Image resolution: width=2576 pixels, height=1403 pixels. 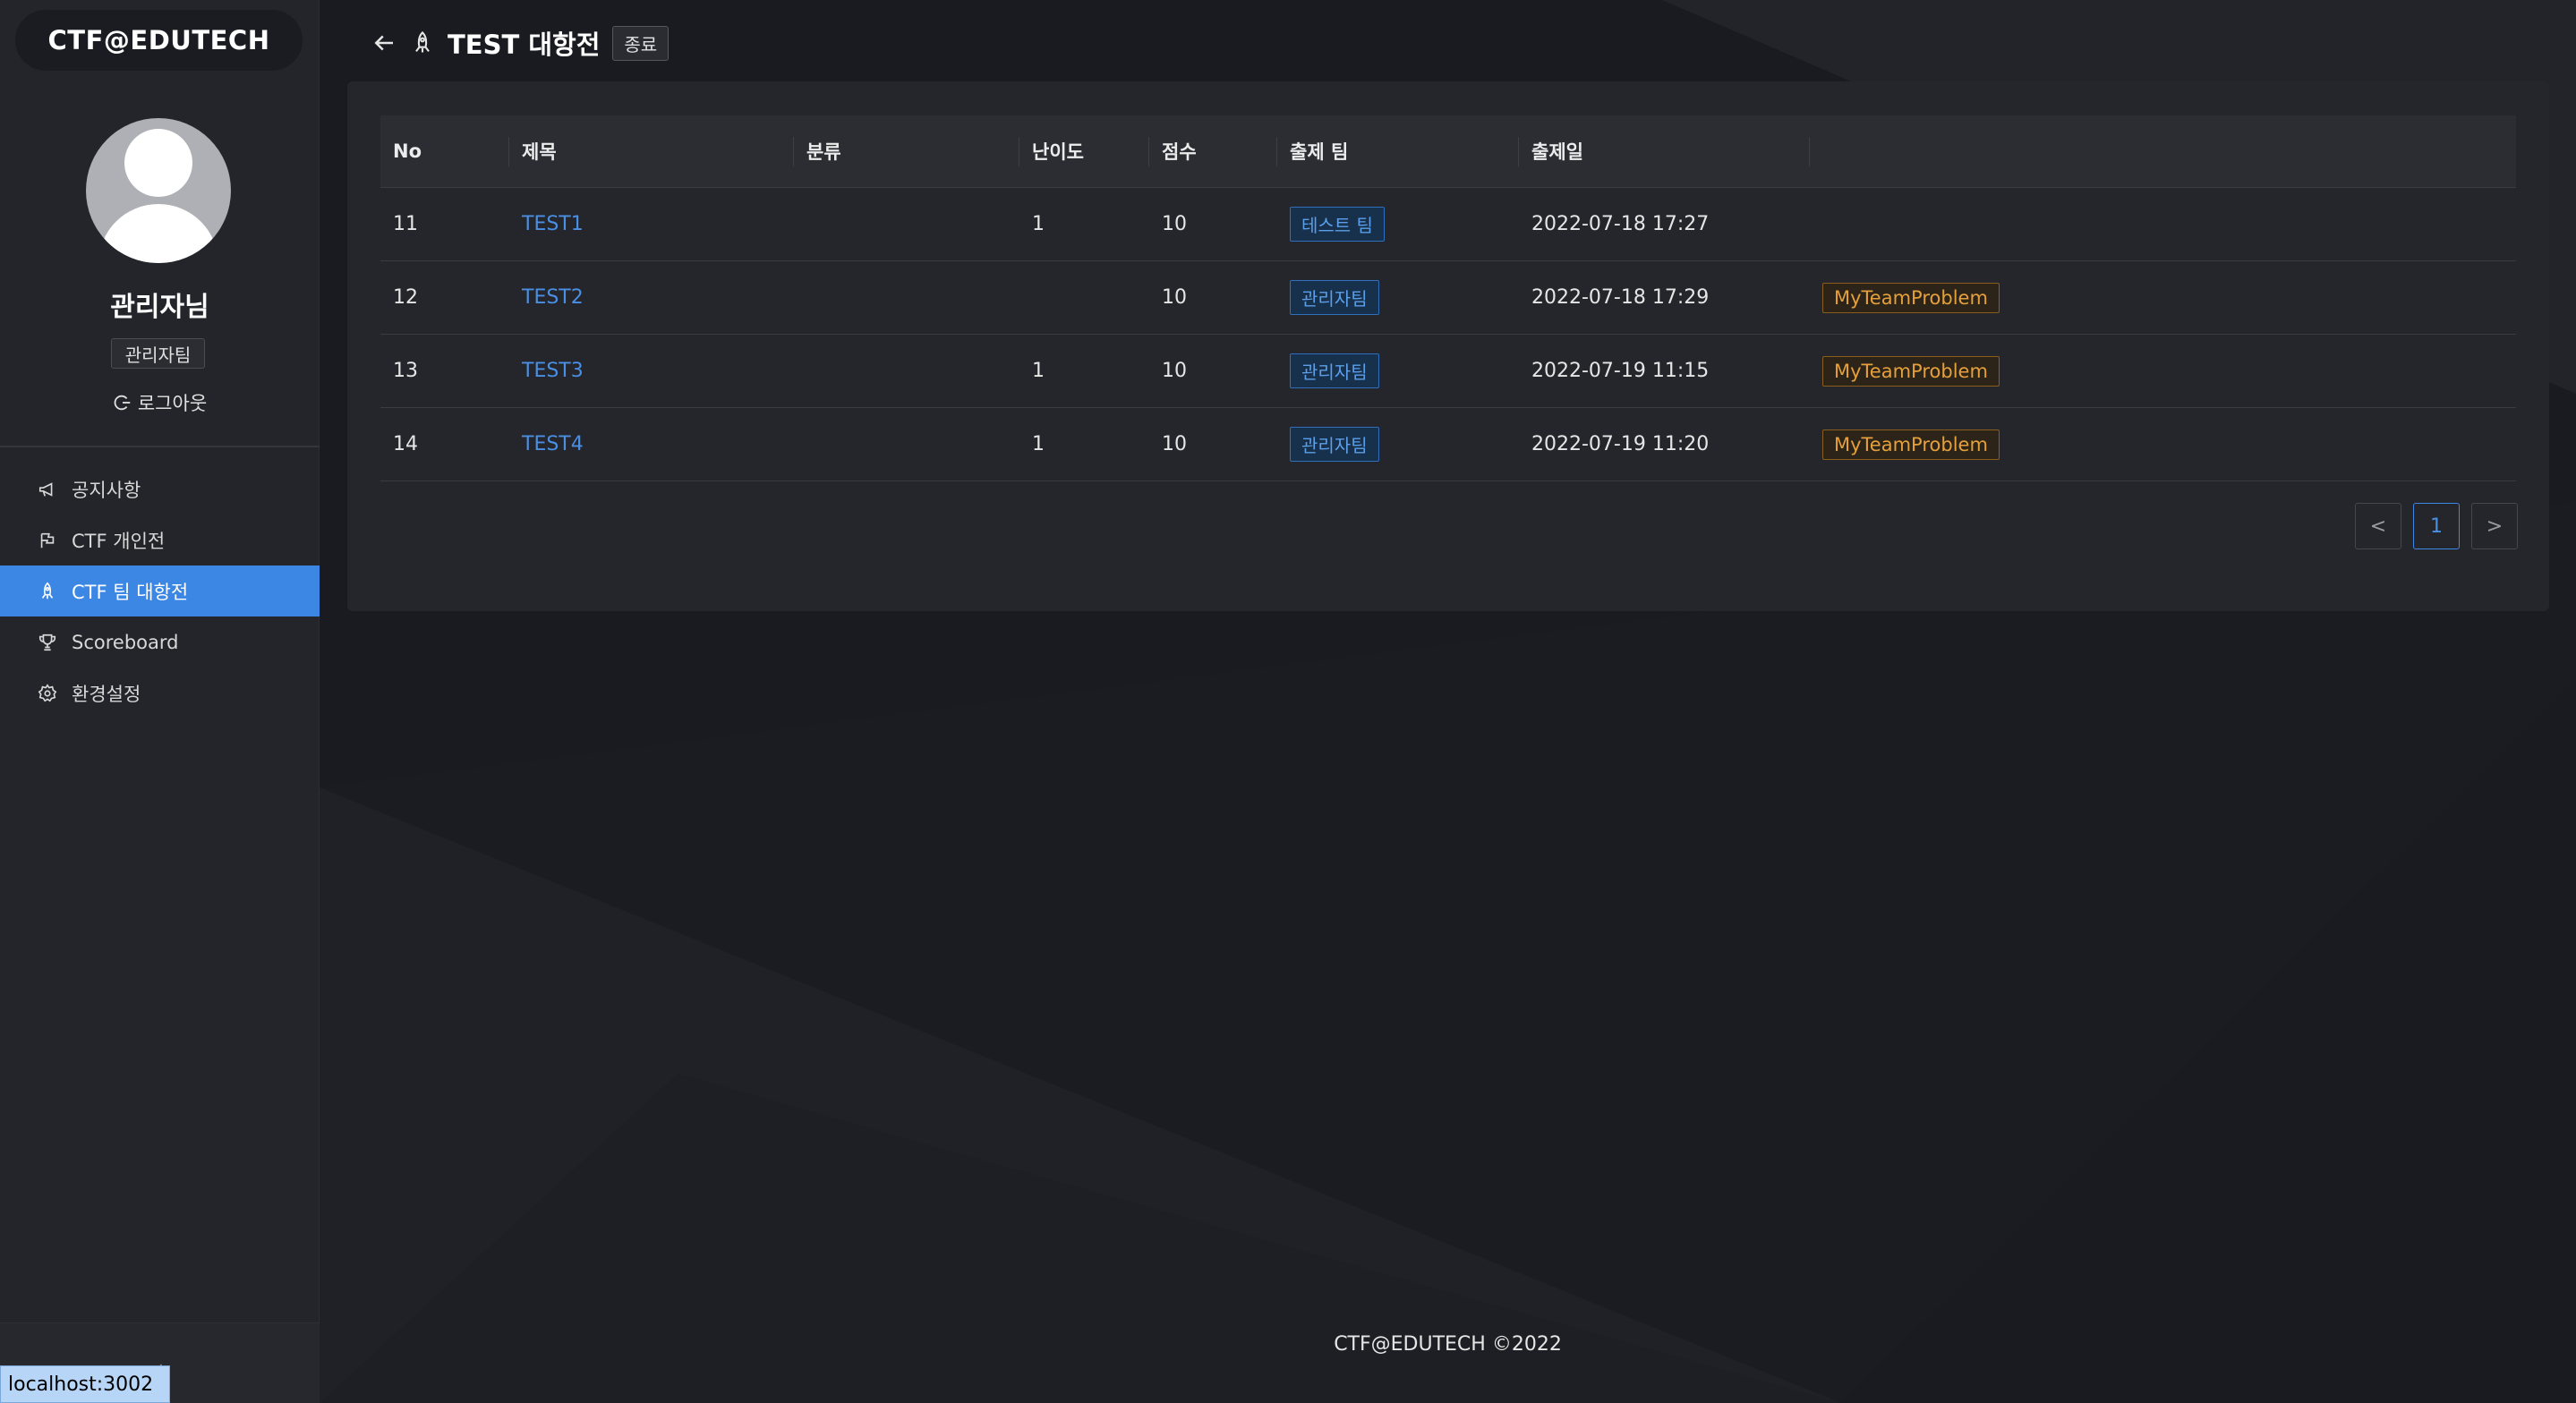 I want to click on sidebar-item-label: 공지사항, so click(x=106, y=490).